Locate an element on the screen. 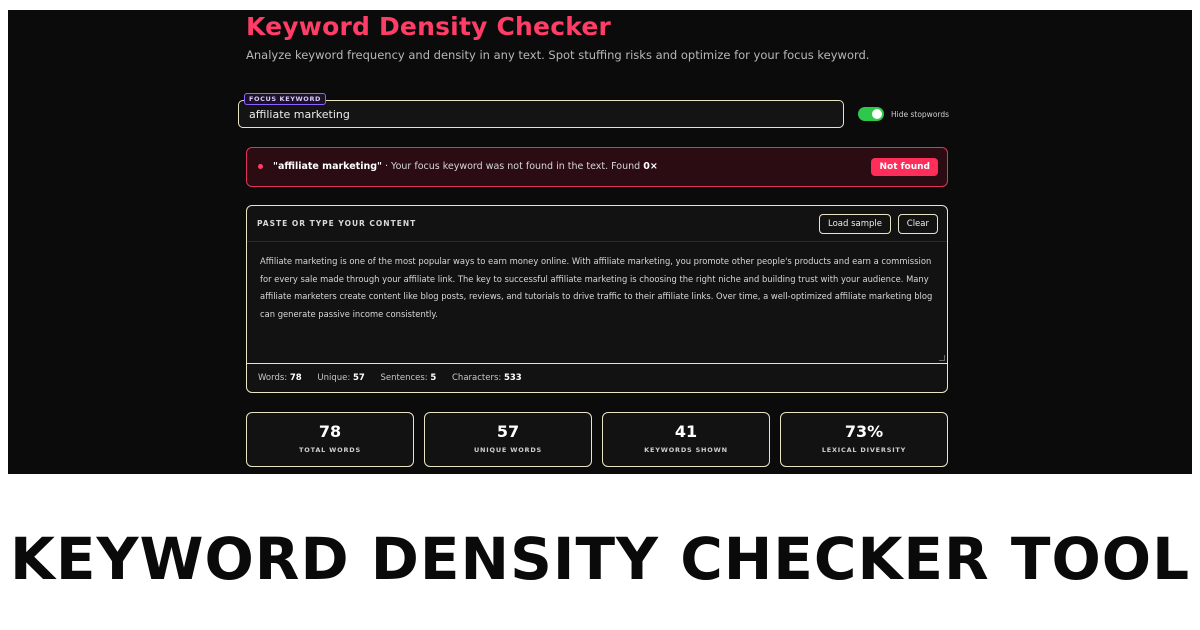 Image resolution: width=1200 pixels, height=630 pixels. card-lexical-diversity: 73% LEXICAL DIVERSITY is located at coordinates (864, 439).